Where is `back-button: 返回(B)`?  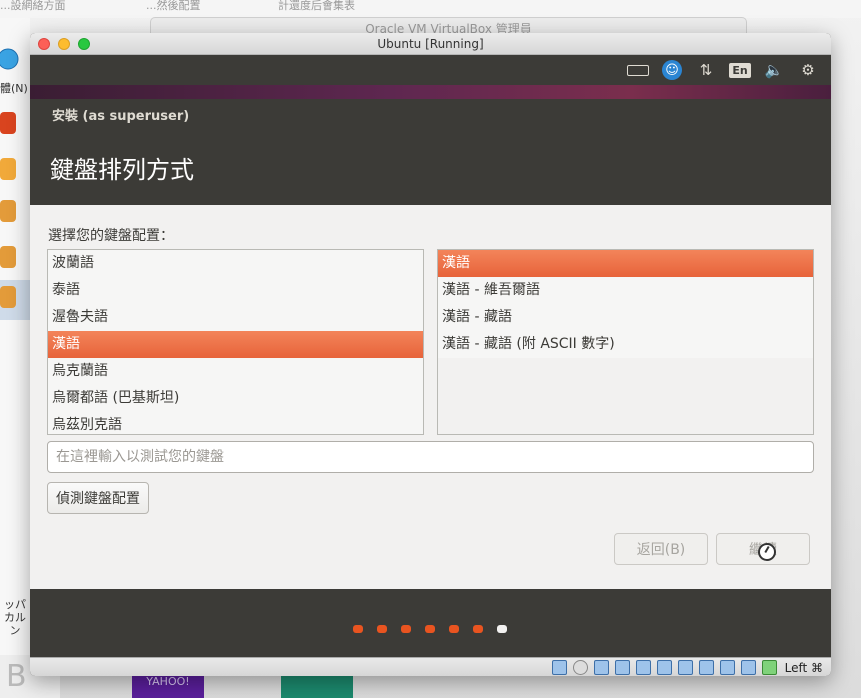 back-button: 返回(B) is located at coordinates (661, 549).